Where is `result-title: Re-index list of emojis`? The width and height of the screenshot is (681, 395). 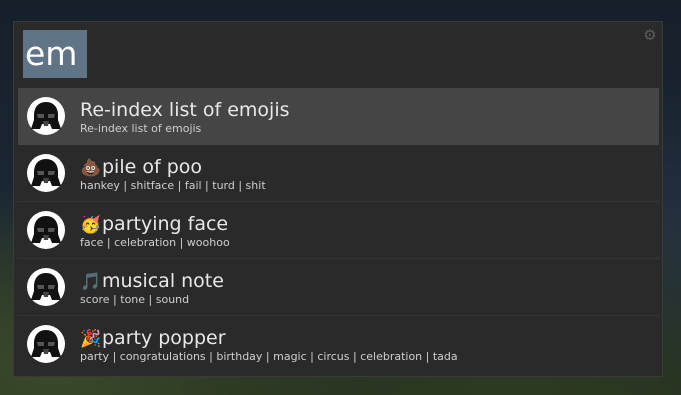 result-title: Re-index list of emojis is located at coordinates (185, 110).